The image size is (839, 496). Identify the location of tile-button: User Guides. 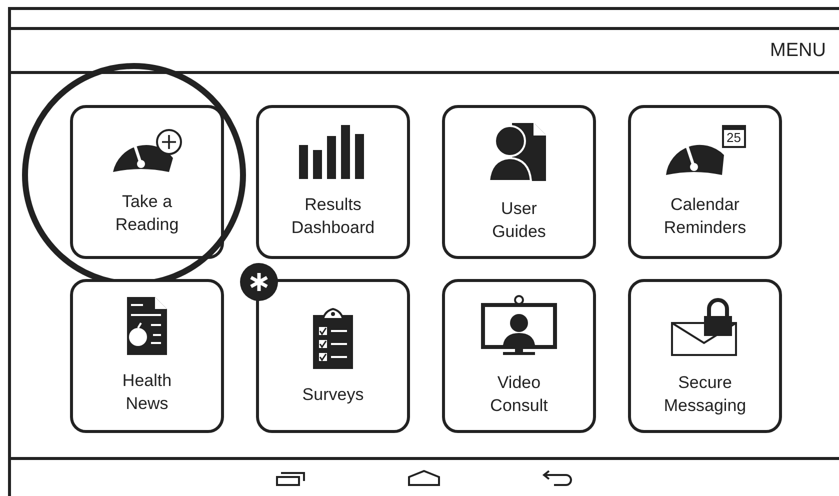
(519, 182).